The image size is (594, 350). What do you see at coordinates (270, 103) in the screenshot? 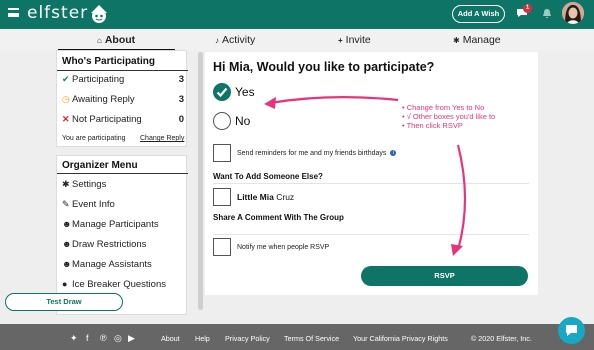
I see `arrow-head-left` at bounding box center [270, 103].